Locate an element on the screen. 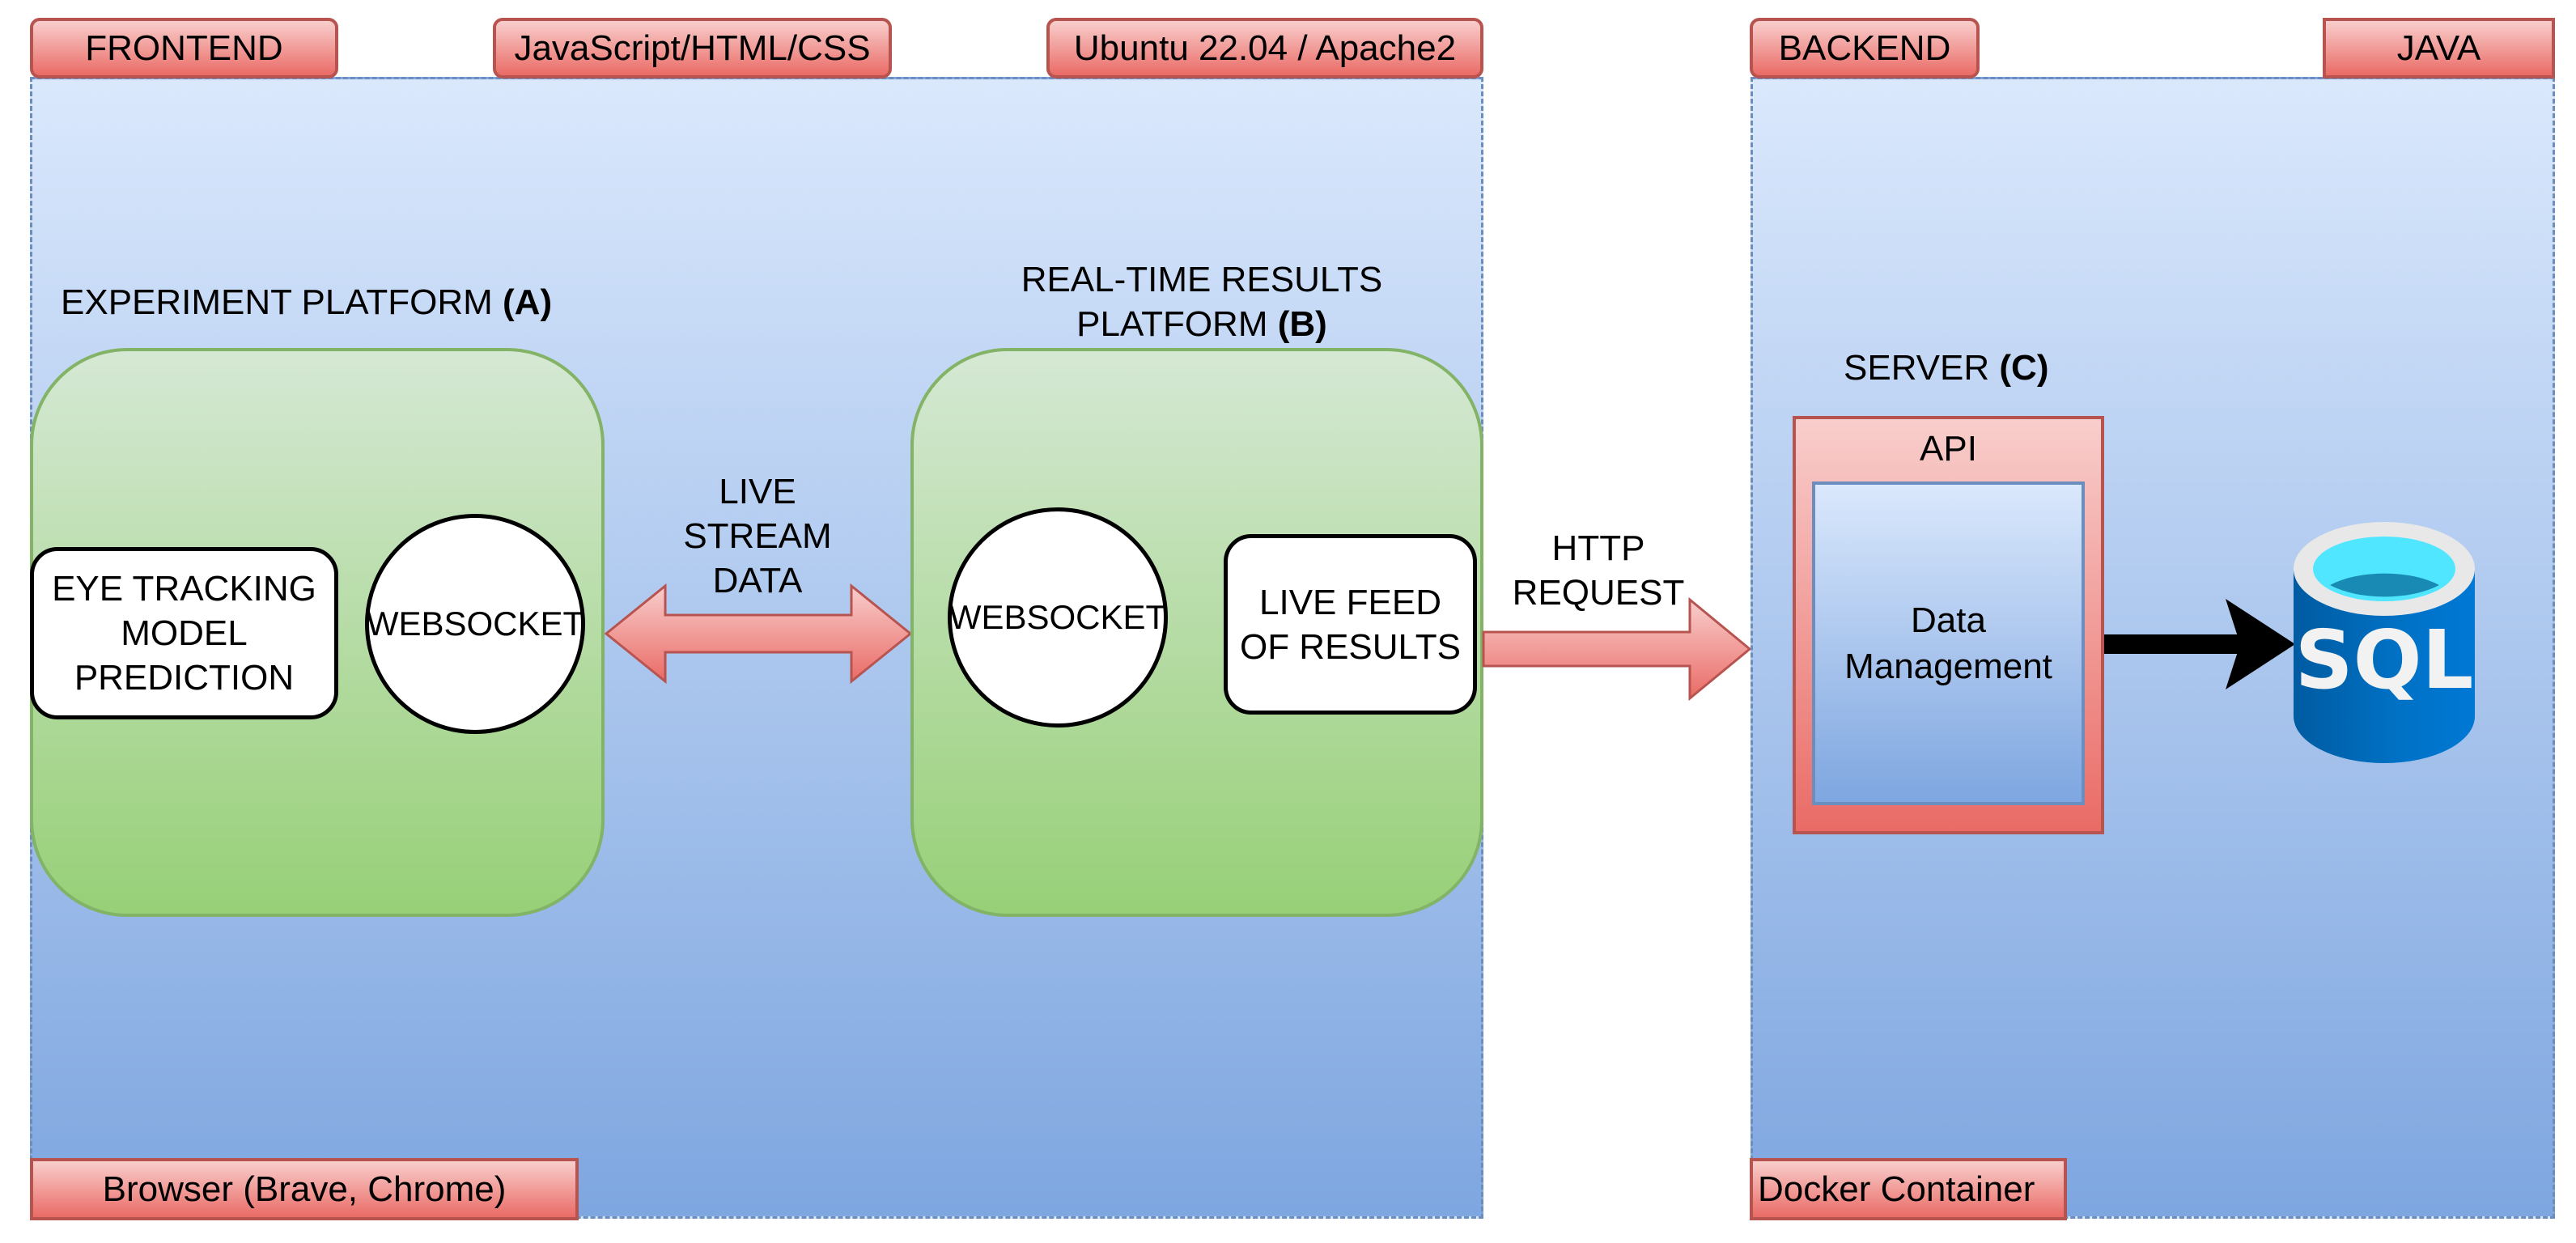  frontend-tag: FRONTEND is located at coordinates (184, 48).